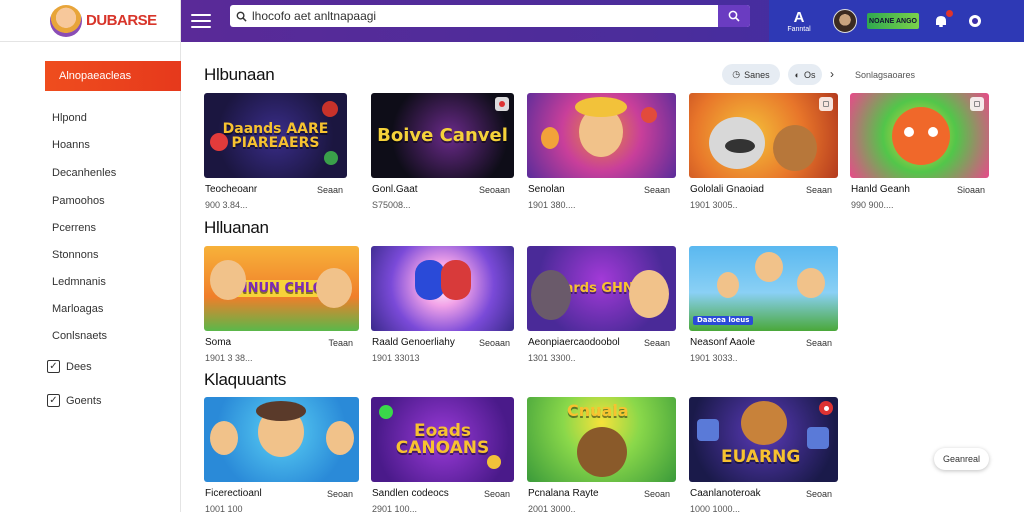  Describe the element at coordinates (66, 20) in the screenshot. I see `logo-mascot` at that location.